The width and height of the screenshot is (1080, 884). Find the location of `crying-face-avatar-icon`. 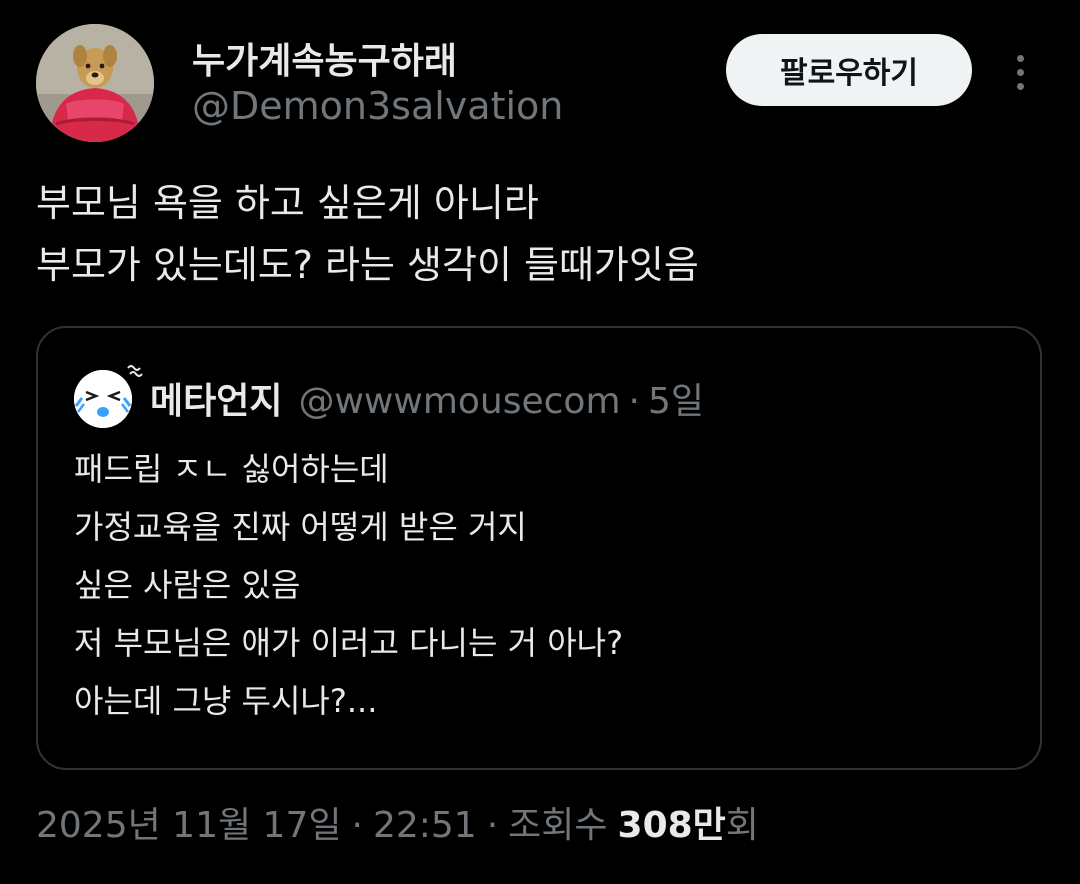

crying-face-avatar-icon is located at coordinates (108, 396).